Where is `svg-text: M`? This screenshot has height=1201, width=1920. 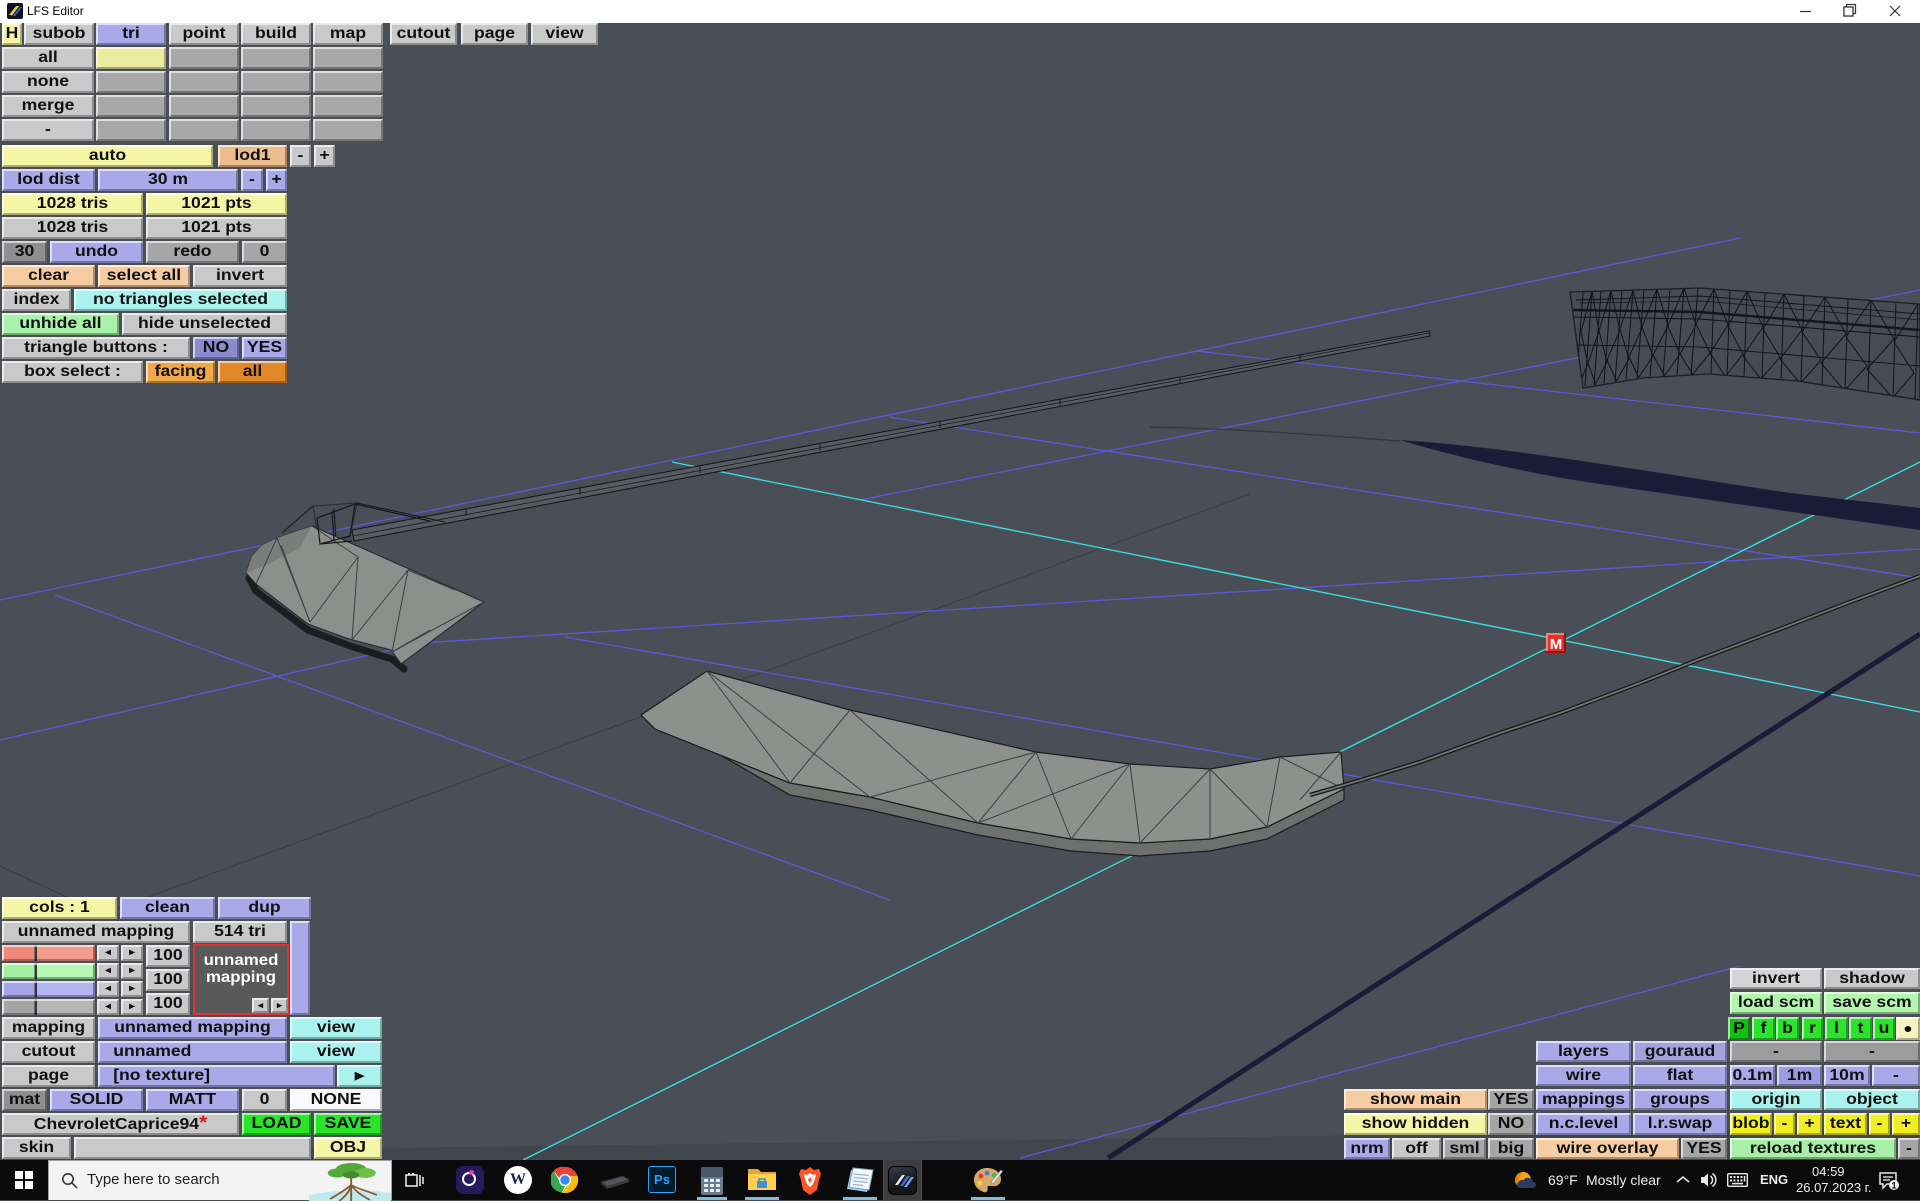 svg-text: M is located at coordinates (1556, 644).